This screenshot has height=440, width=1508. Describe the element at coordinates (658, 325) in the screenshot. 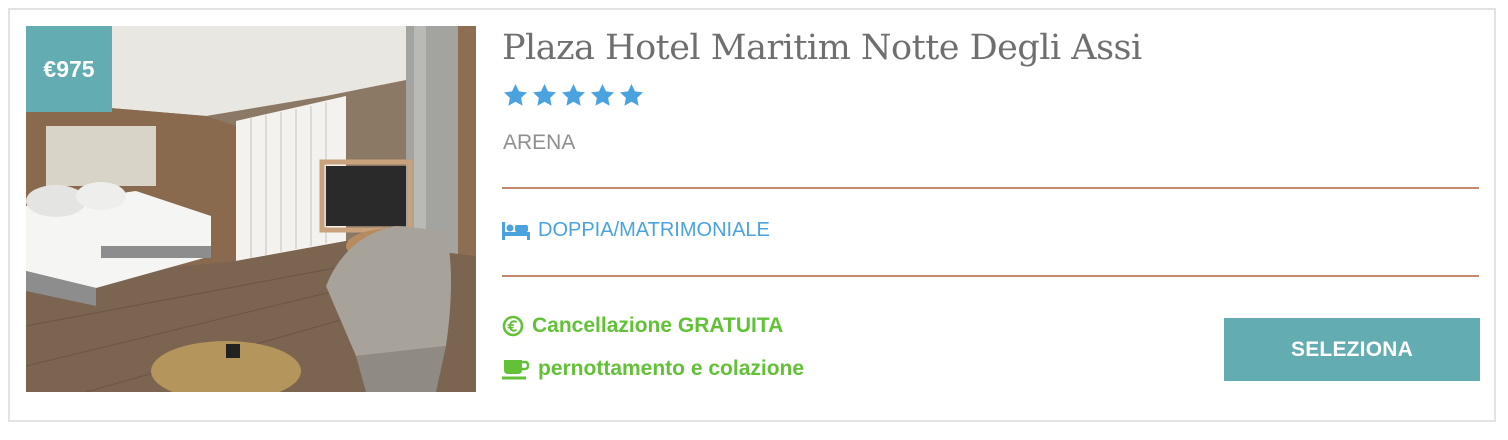

I see `cancellation-label: Cancellazione GRATUITA` at that location.